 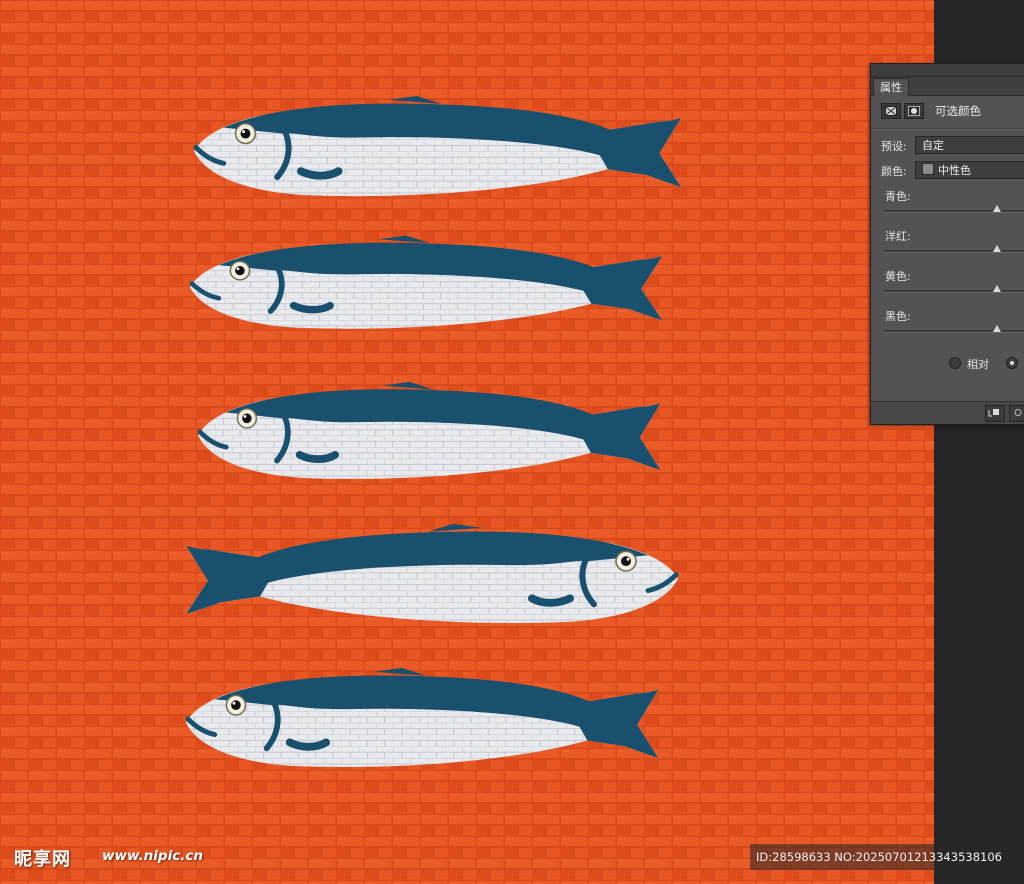 I want to click on adjustment-title: 可选颜色, so click(x=958, y=111).